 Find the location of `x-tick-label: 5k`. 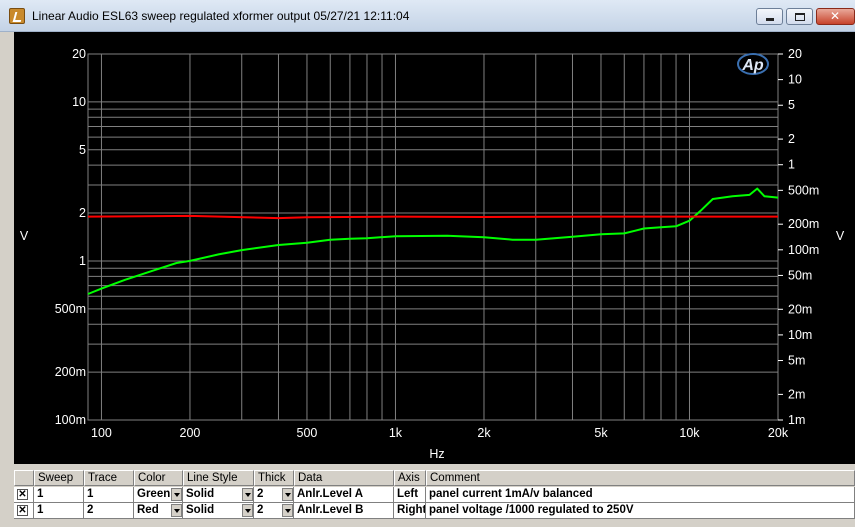

x-tick-label: 5k is located at coordinates (601, 433).